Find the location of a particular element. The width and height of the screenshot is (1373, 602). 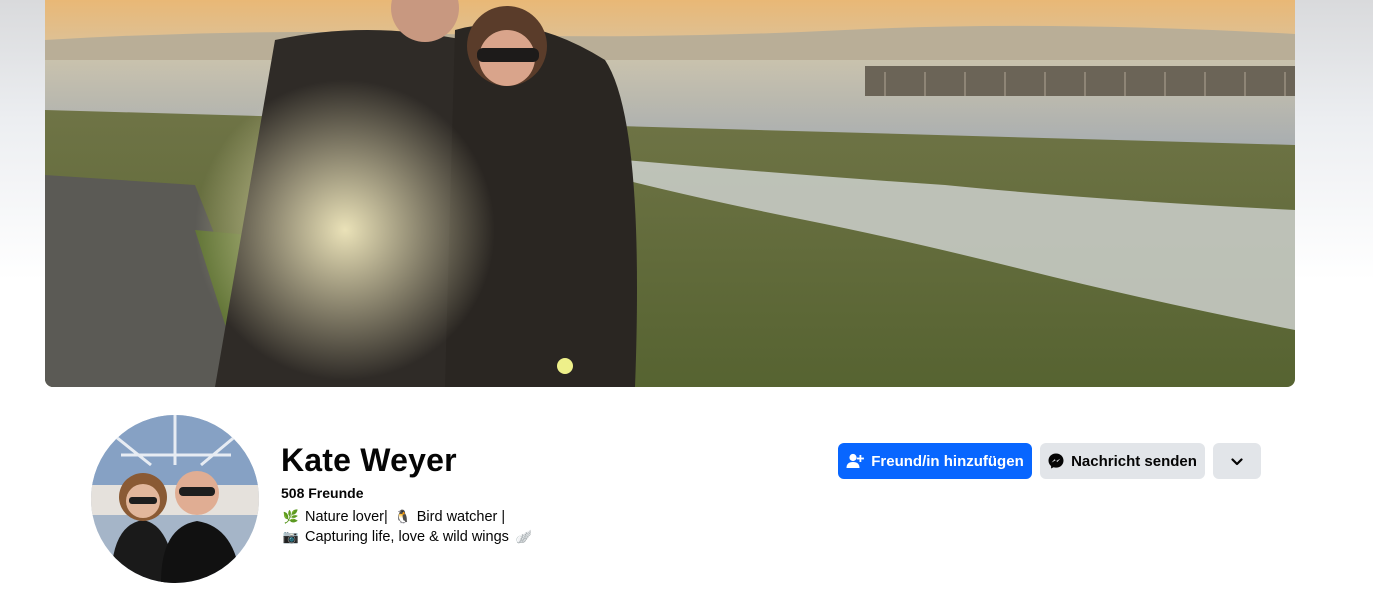

messenger-icon is located at coordinates (1056, 461).